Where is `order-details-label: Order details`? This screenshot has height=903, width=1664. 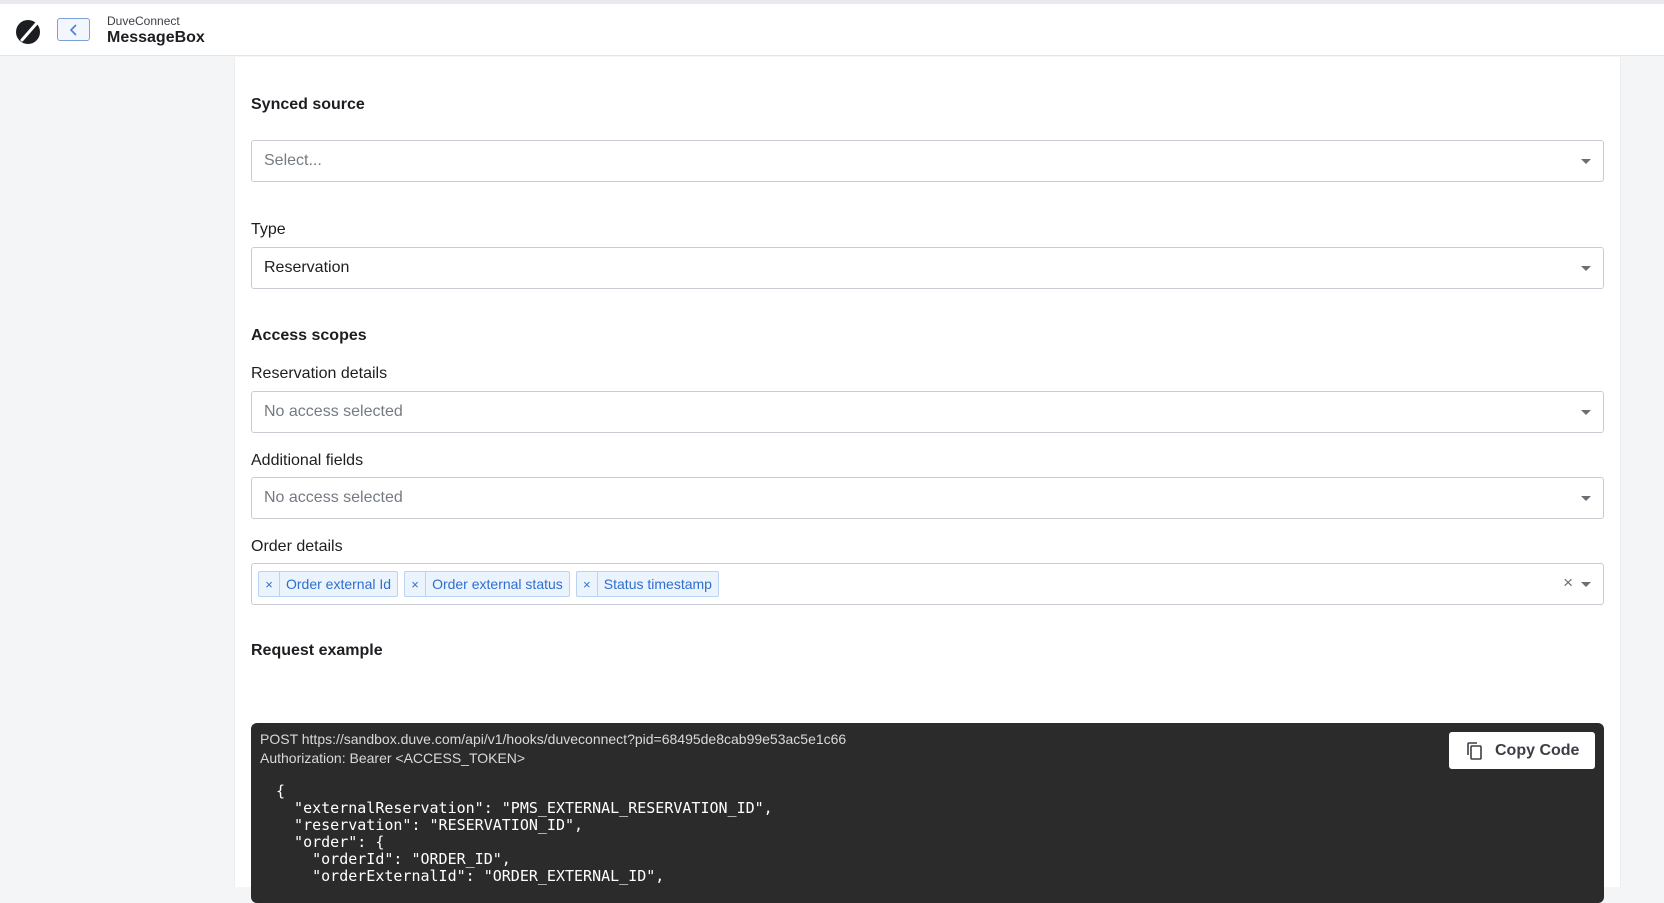
order-details-label: Order details is located at coordinates (297, 546).